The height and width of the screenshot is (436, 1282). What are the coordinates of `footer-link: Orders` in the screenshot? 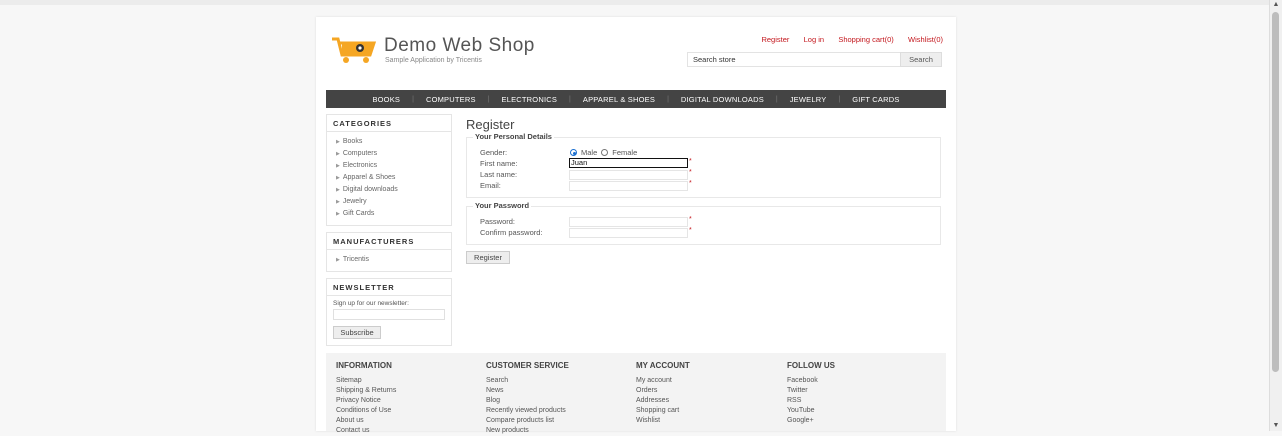 It's located at (663, 391).